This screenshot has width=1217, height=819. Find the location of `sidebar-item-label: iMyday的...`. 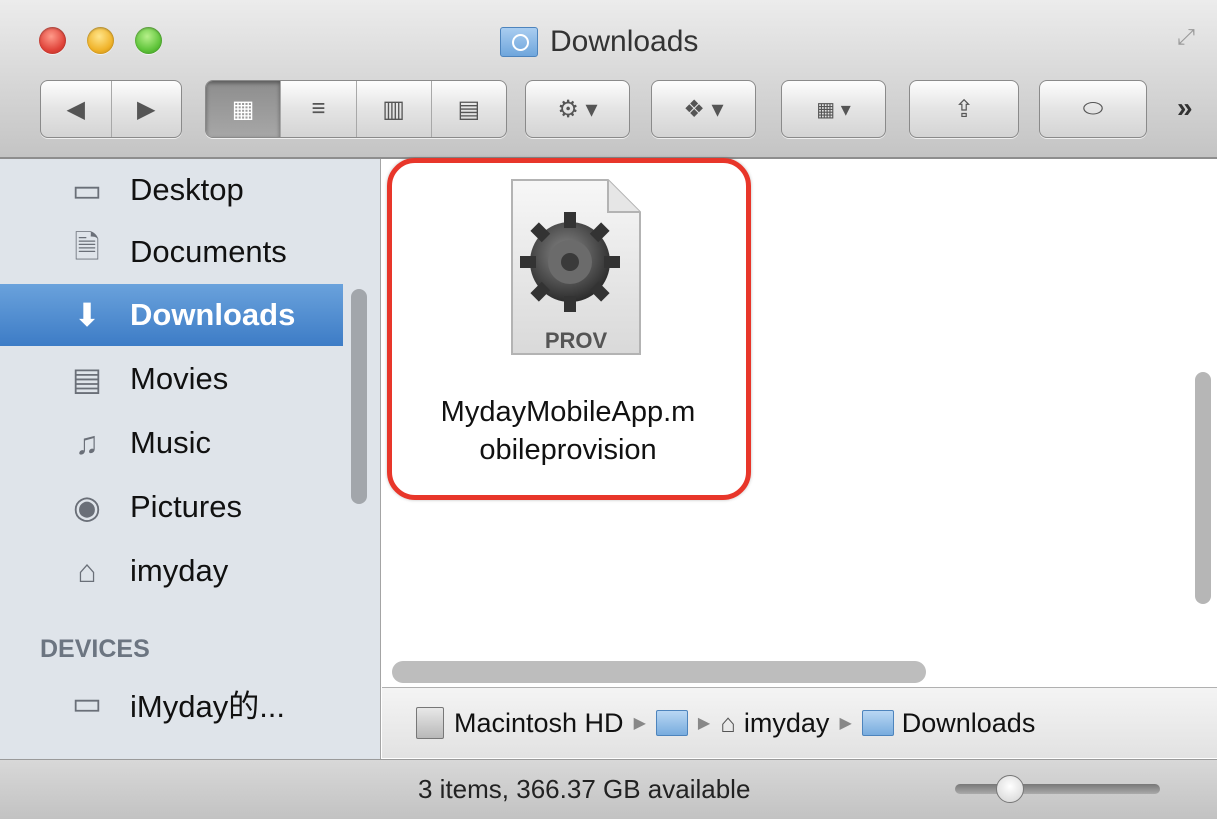

sidebar-item-label: iMyday的... is located at coordinates (208, 706).